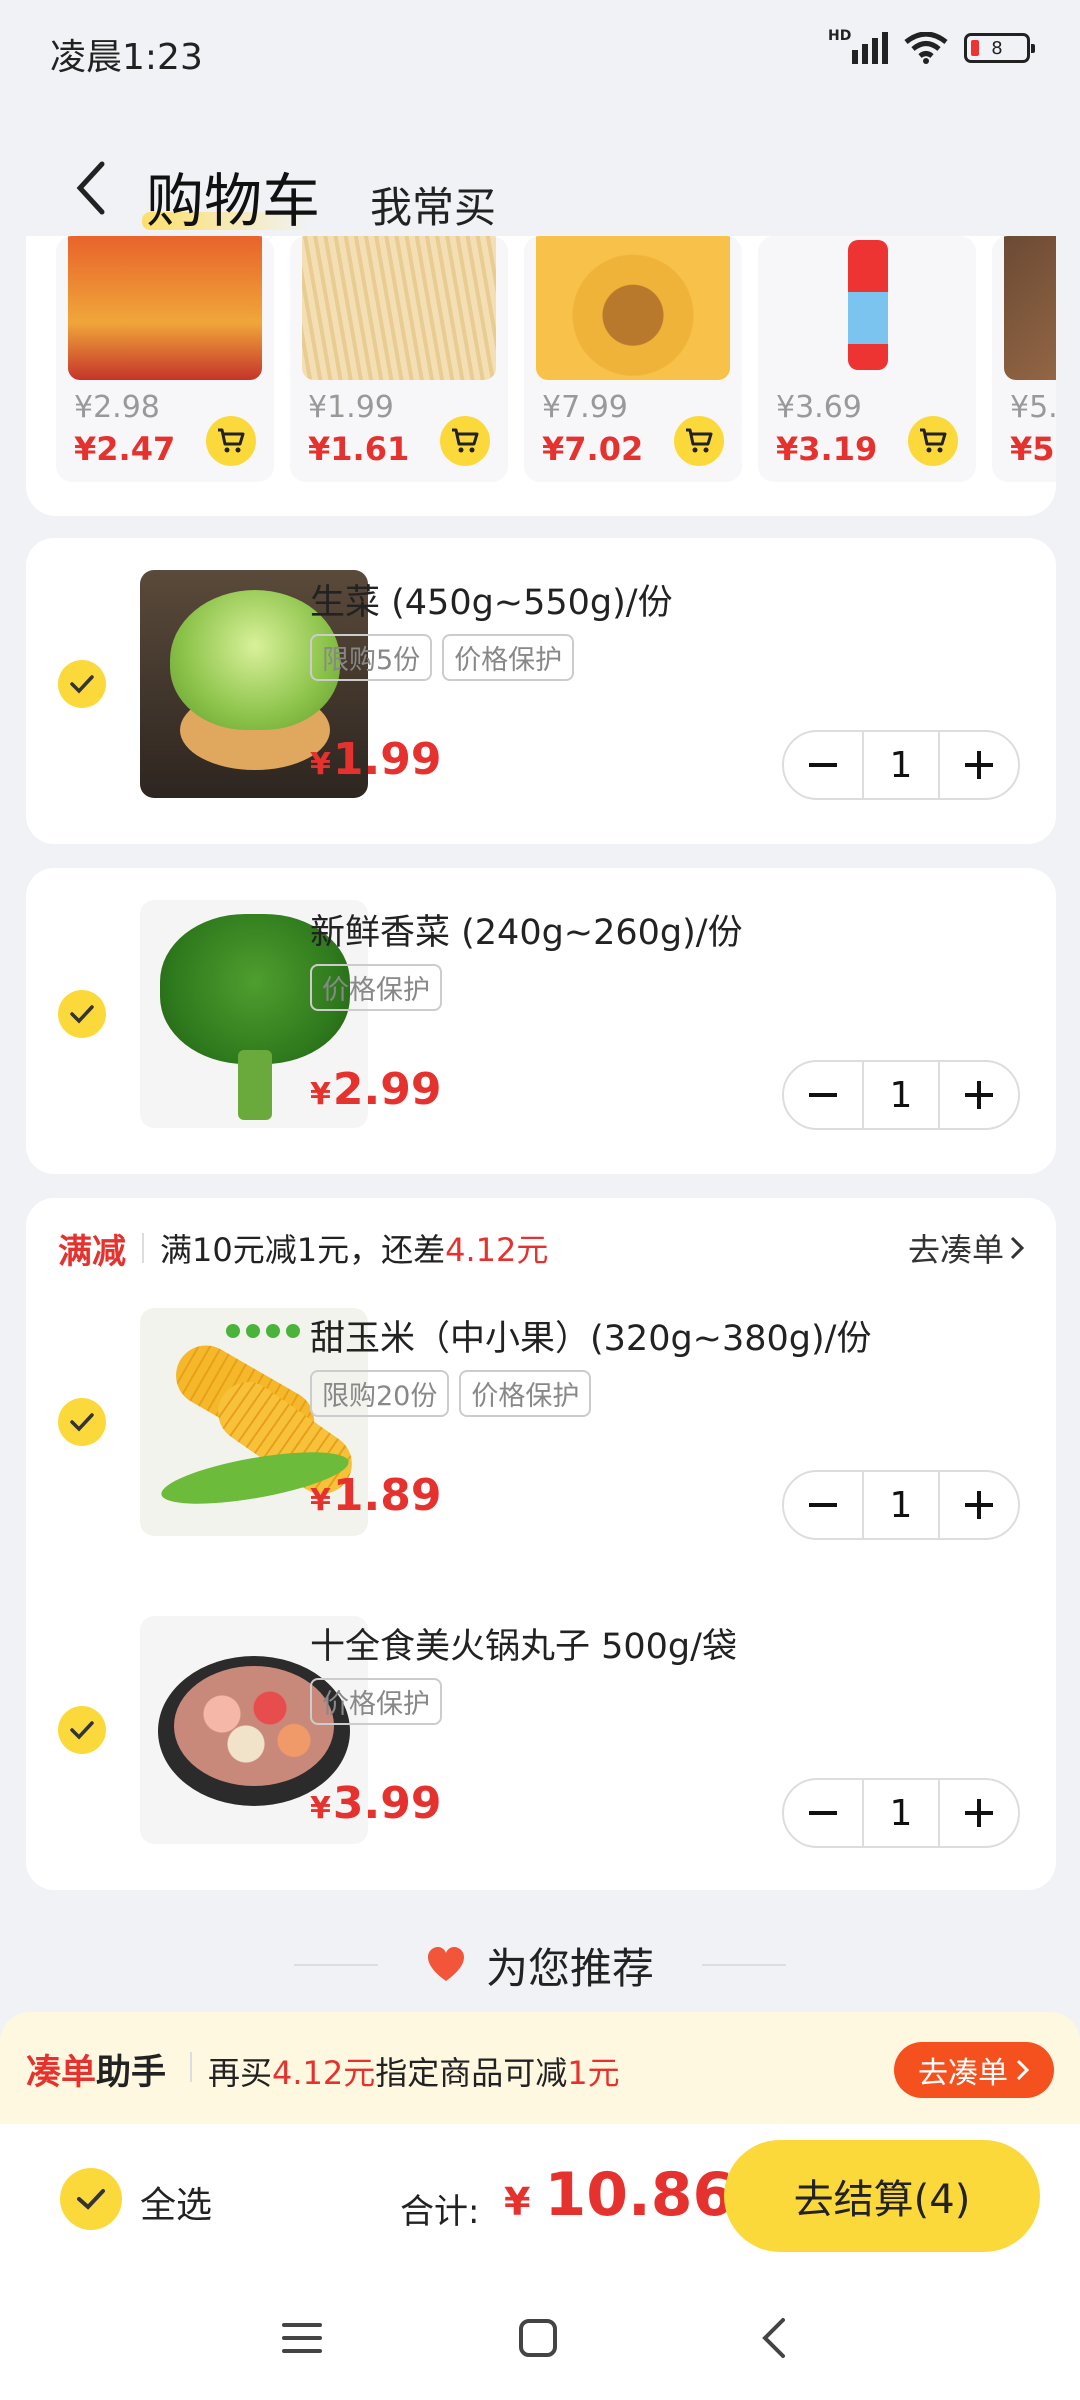 The width and height of the screenshot is (1080, 2400). I want to click on product-name: 甜玉米（中小果）(320g~380g)/份, so click(590, 1335).